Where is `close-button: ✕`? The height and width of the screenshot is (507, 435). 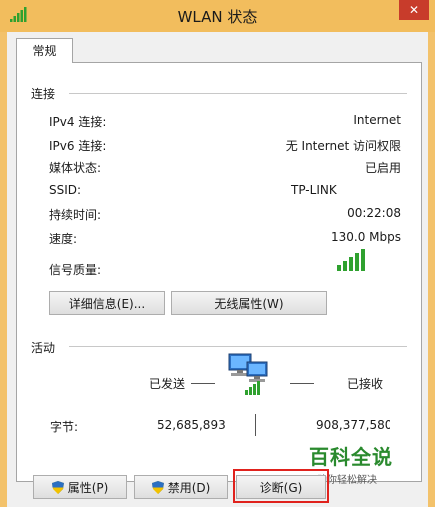 close-button: ✕ is located at coordinates (414, 10).